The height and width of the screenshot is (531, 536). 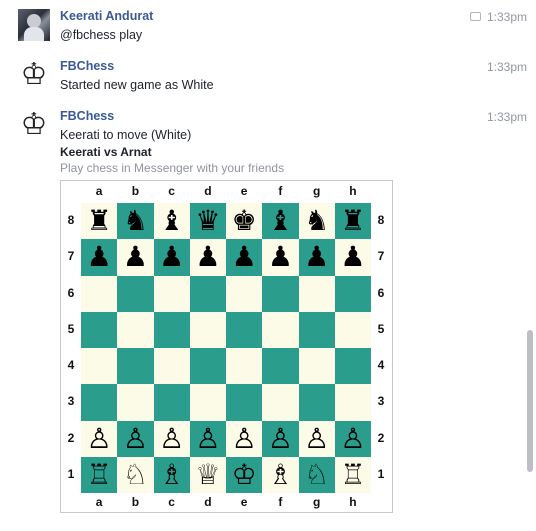 What do you see at coordinates (352, 474) in the screenshot?
I see `square-h1: ♖` at bounding box center [352, 474].